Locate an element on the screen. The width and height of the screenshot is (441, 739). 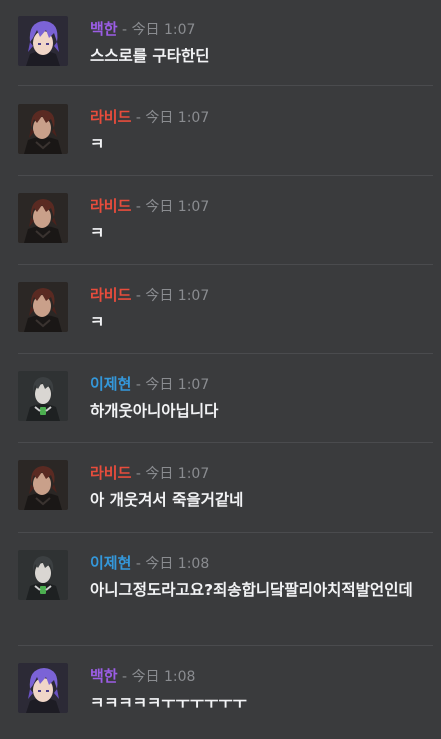
message-header: 백한 - 今日 1:08 is located at coordinates (142, 676).